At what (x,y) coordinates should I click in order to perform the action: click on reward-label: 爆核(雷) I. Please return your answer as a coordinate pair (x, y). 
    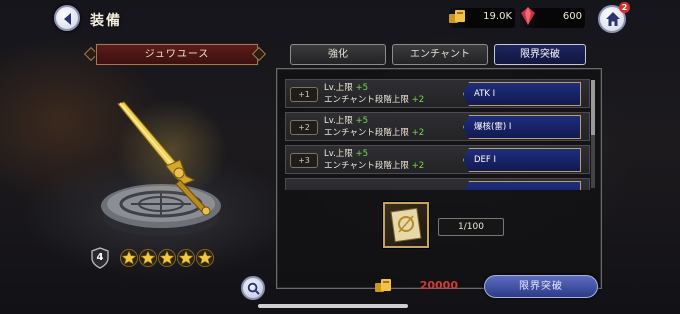
    Looking at the image, I should click on (522, 127).